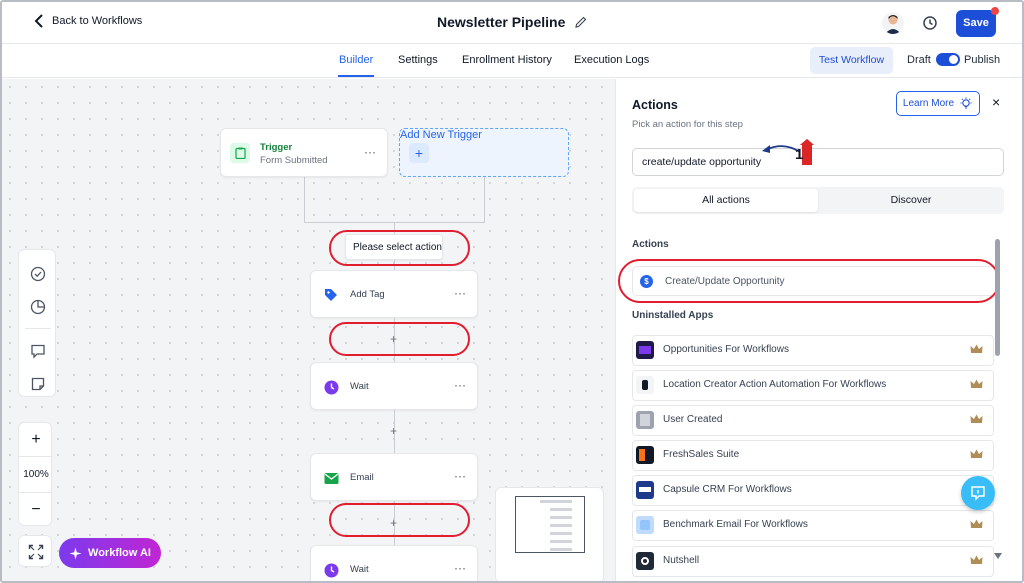 This screenshot has width=1024, height=583. I want to click on fit-view-button, so click(35, 551).